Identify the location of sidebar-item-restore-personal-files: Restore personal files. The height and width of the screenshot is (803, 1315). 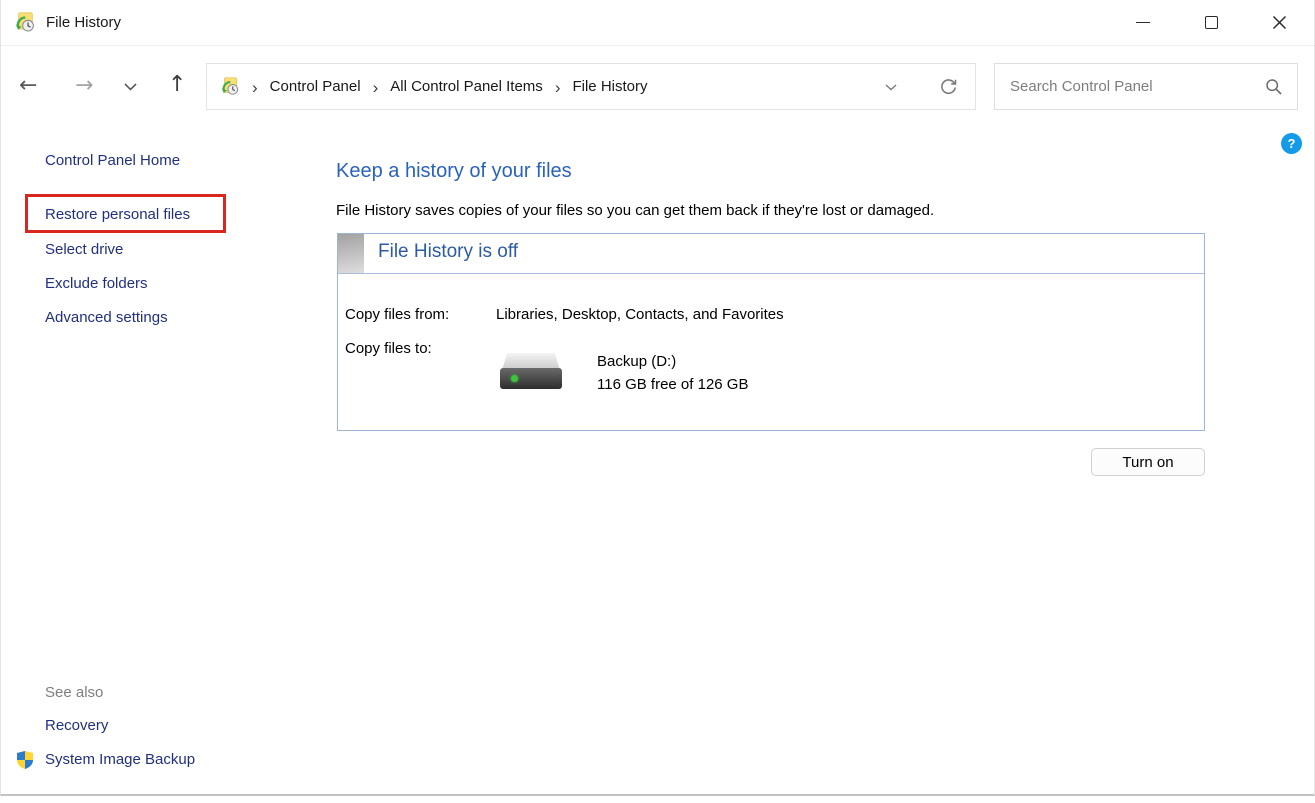
(117, 214).